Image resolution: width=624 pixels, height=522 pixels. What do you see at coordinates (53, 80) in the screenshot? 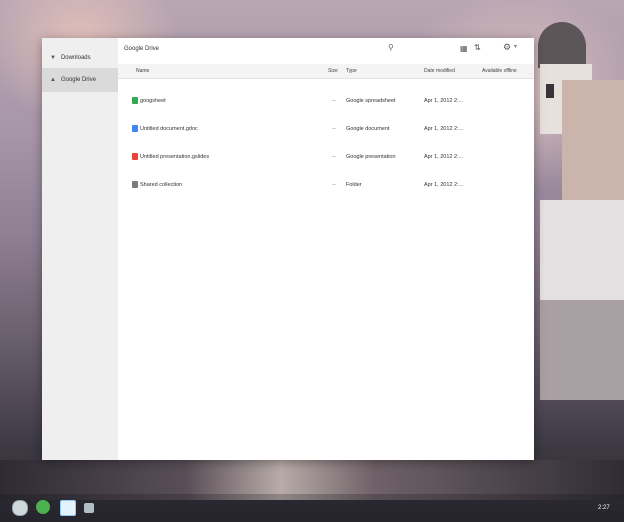
I see `drive-icon: ▲` at bounding box center [53, 80].